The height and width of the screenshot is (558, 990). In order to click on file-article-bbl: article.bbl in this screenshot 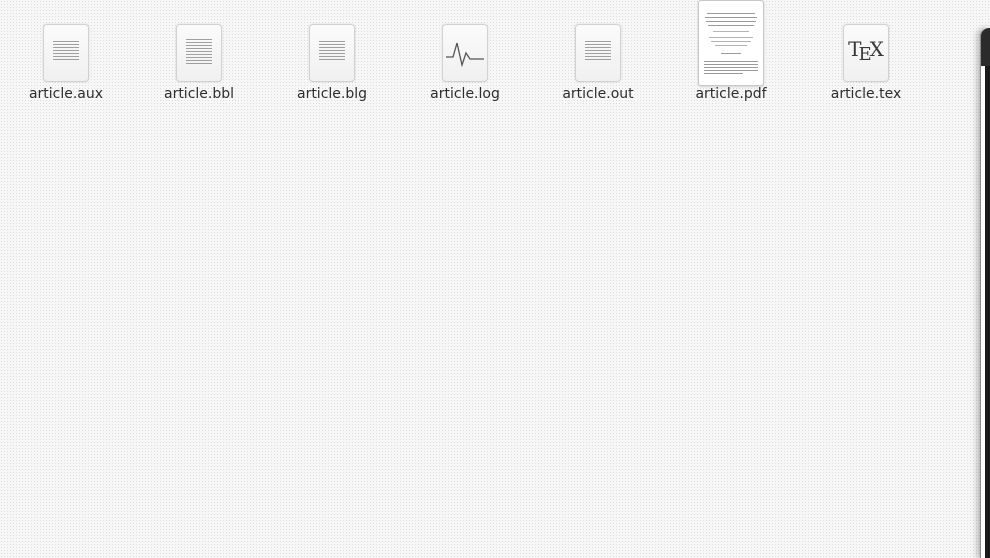, I will do `click(199, 54)`.